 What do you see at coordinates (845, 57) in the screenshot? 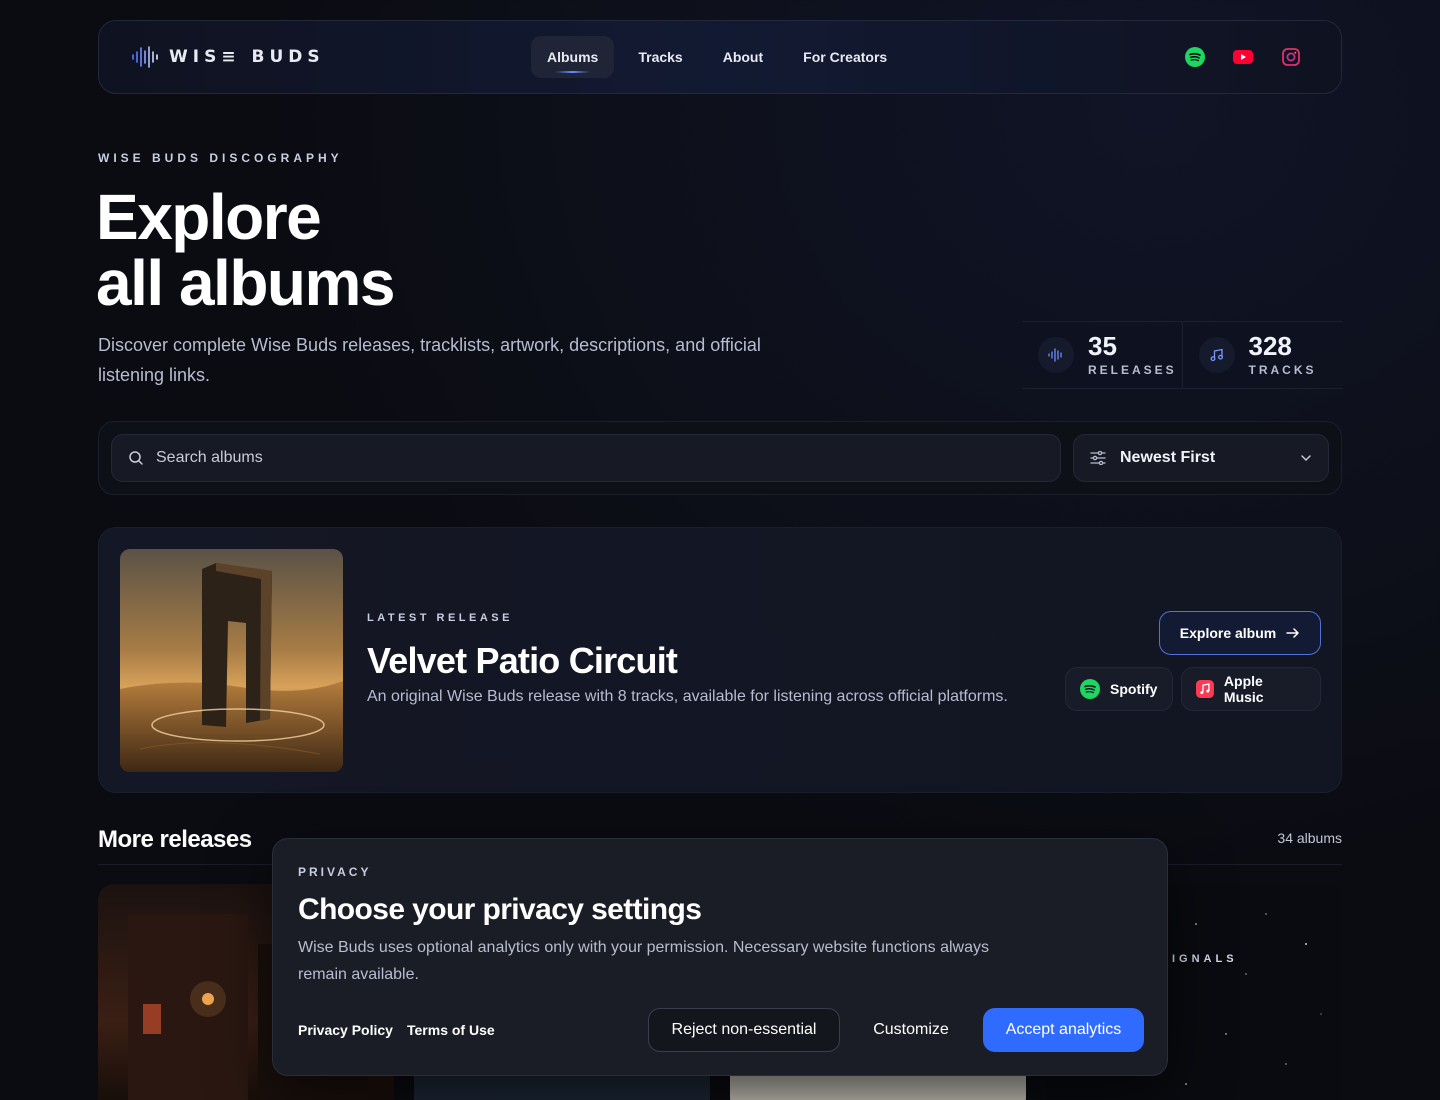
I see `nav-for-creators: For Creators` at bounding box center [845, 57].